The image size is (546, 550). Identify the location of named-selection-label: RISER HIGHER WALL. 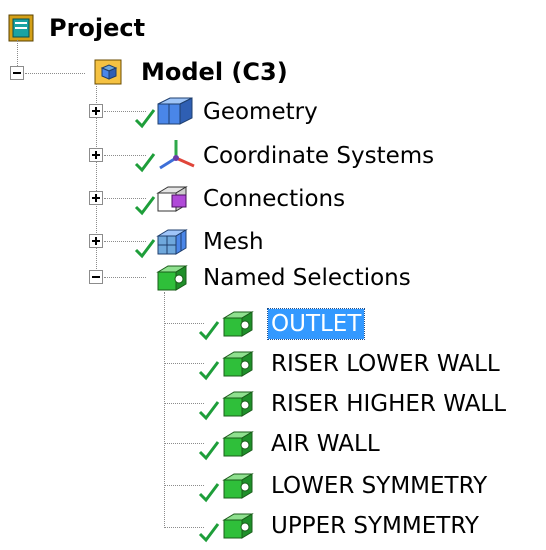
(389, 404).